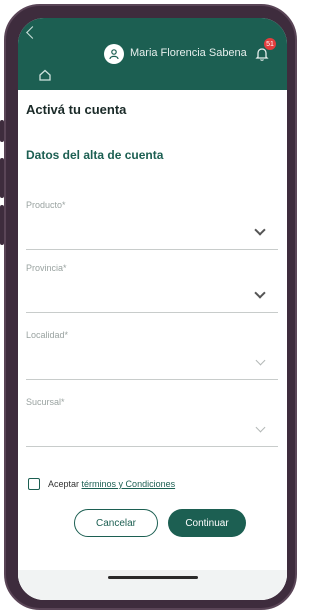  Describe the element at coordinates (207, 523) in the screenshot. I see `continue-button: Continuar` at that location.